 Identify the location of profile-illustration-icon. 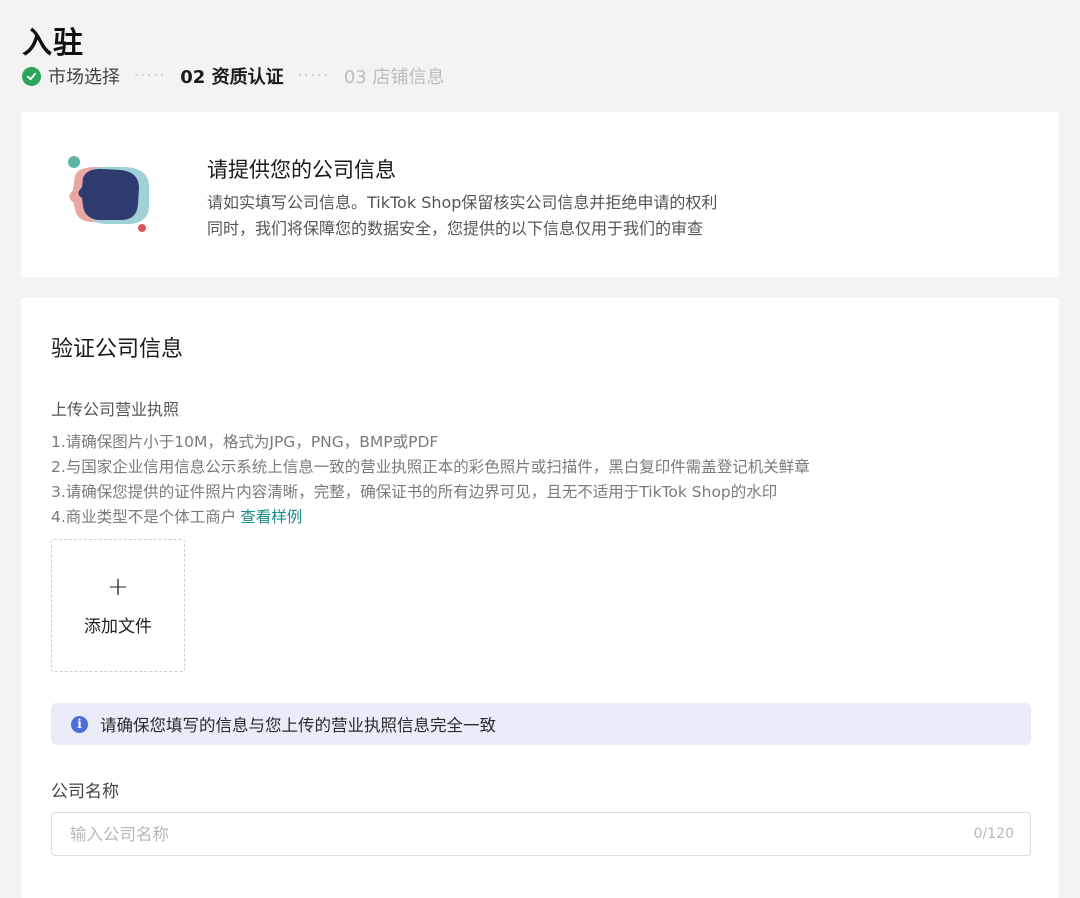
(108, 194).